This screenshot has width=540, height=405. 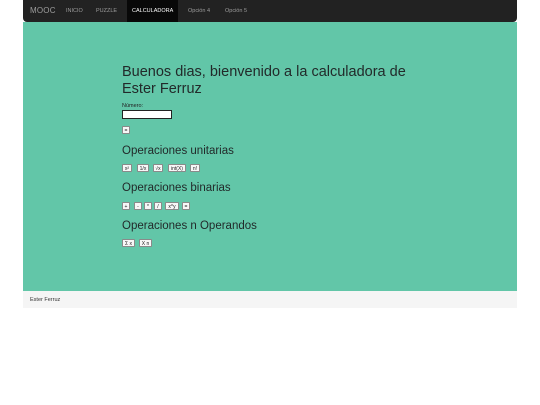 I want to click on nav-item-calculadora: CALCULADORA, so click(x=153, y=11).